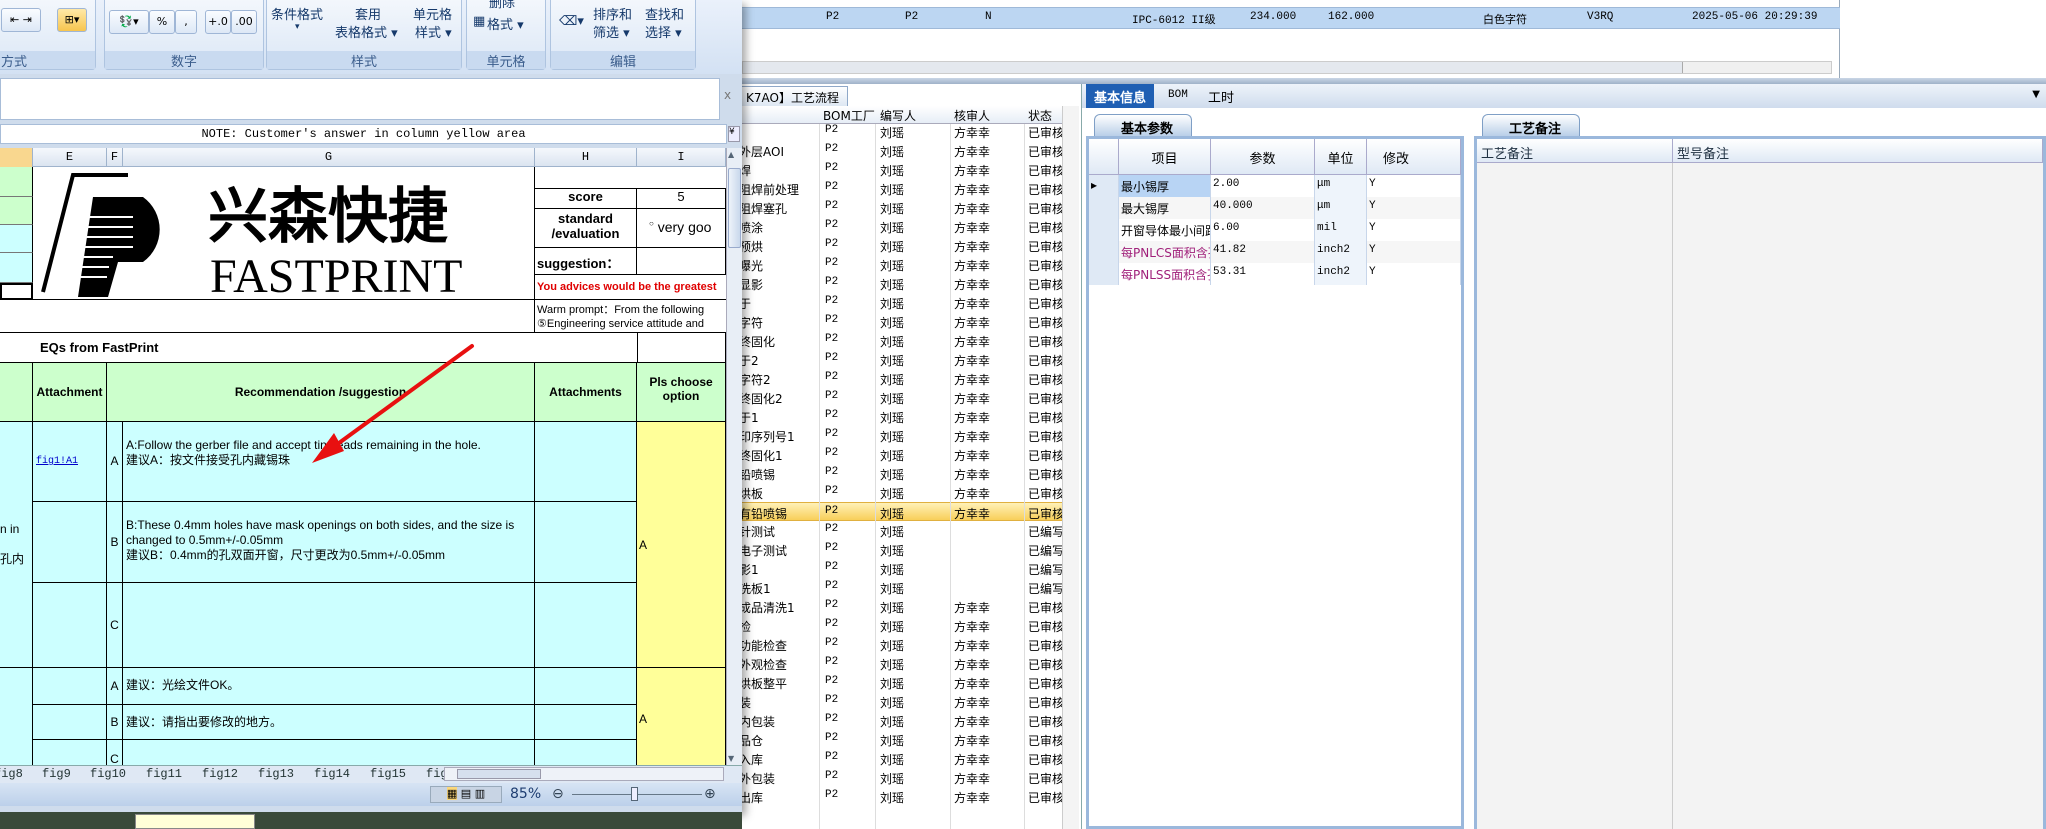 This screenshot has height=829, width=2046. I want to click on field, so click(195, 821).